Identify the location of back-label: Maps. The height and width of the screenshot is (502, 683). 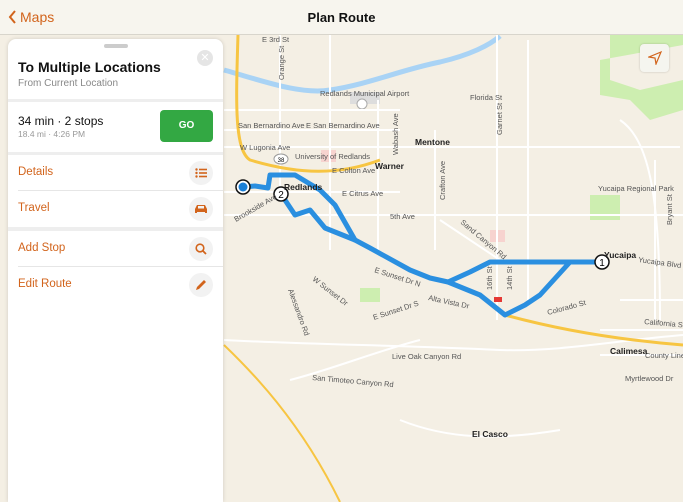
(37, 17).